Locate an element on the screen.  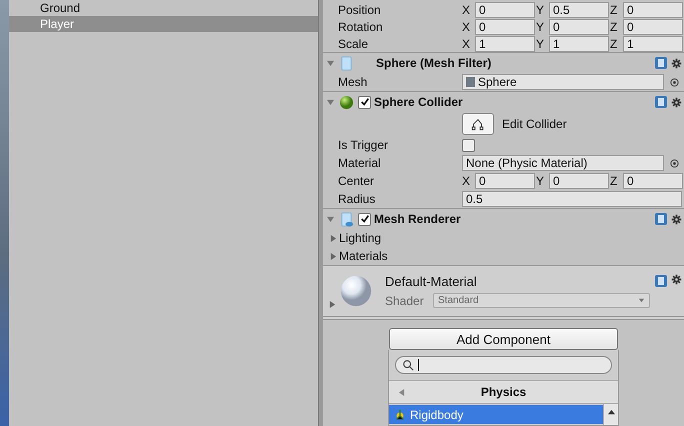
component-title: Mesh Renderer is located at coordinates (418, 219).